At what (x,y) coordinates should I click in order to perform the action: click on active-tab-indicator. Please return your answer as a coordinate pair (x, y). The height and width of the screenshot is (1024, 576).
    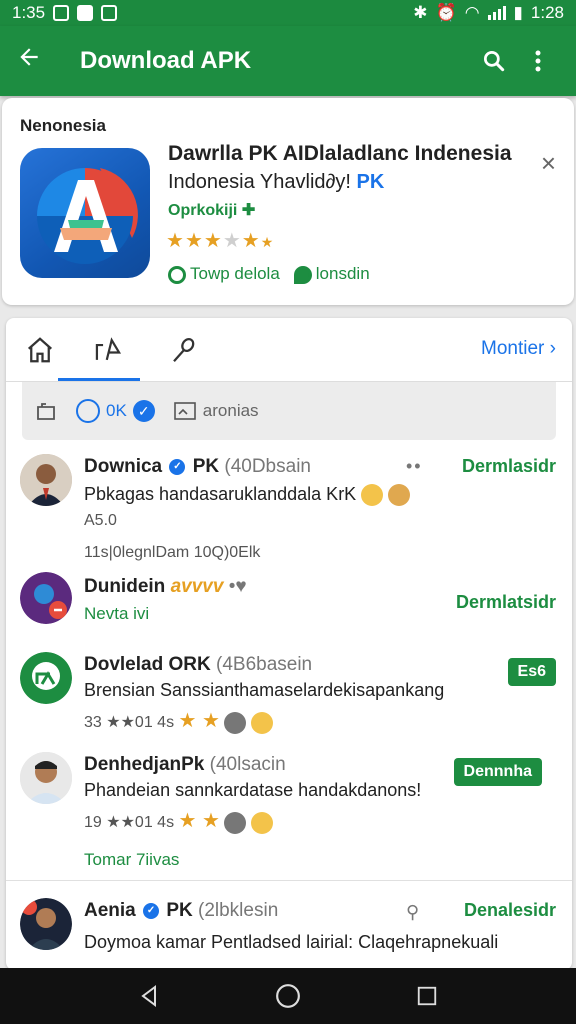
    Looking at the image, I should click on (99, 379).